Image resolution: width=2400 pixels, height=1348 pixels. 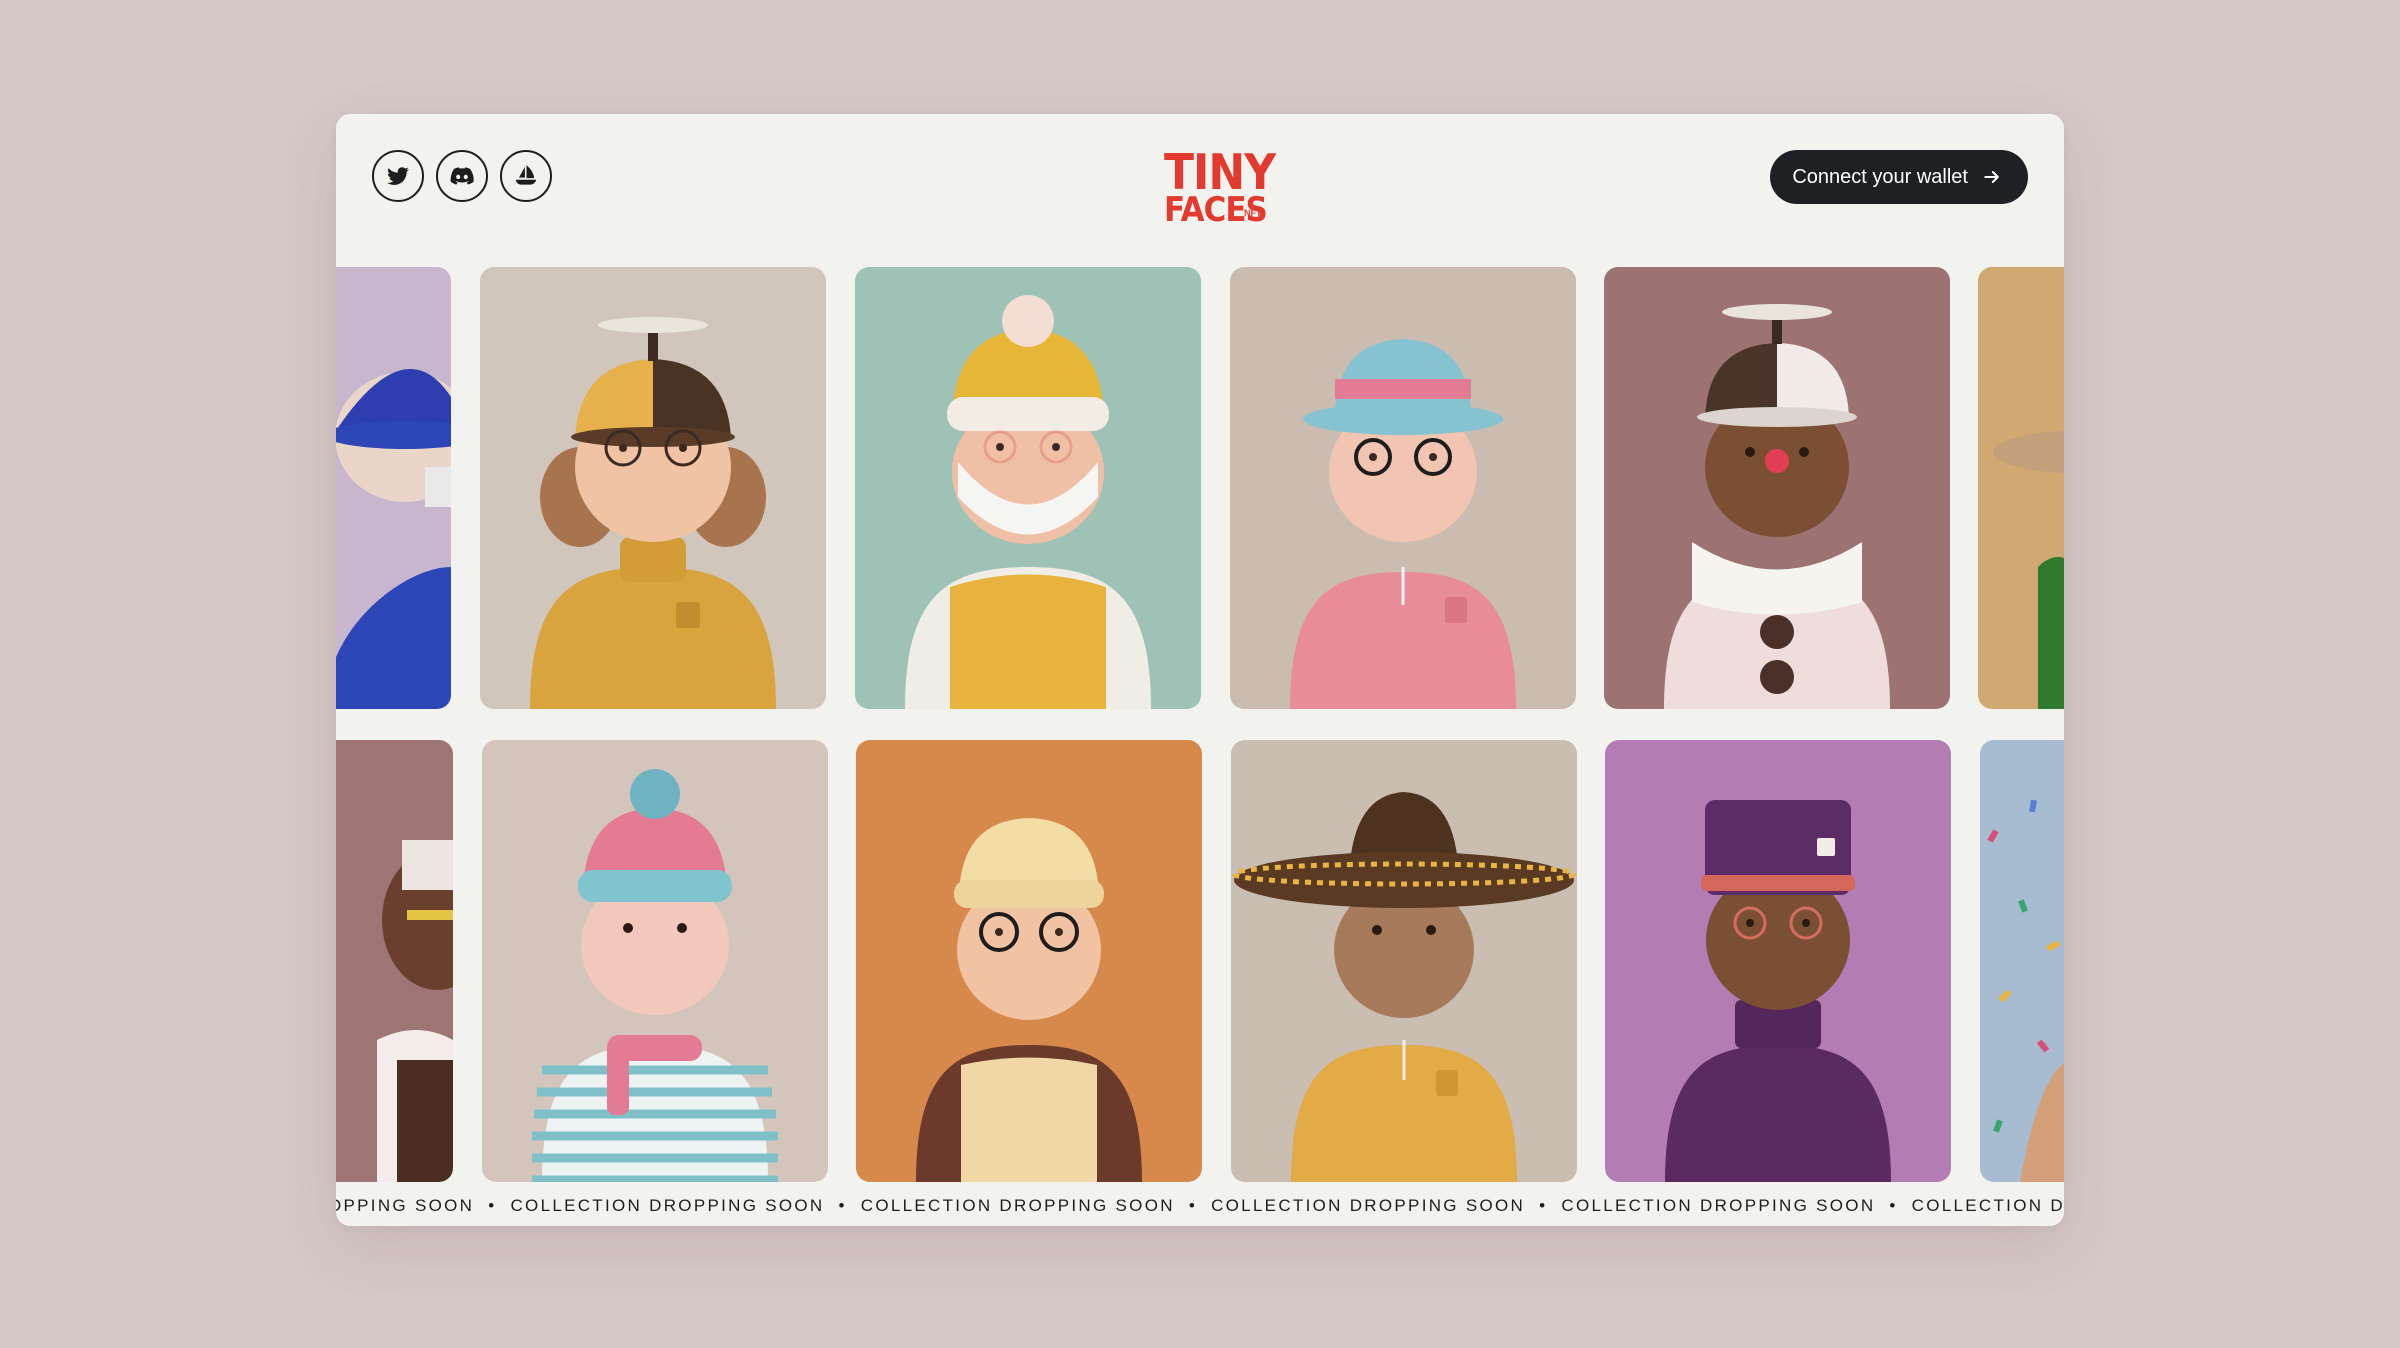 I want to click on logo-suffix: NFT, so click(x=1253, y=213).